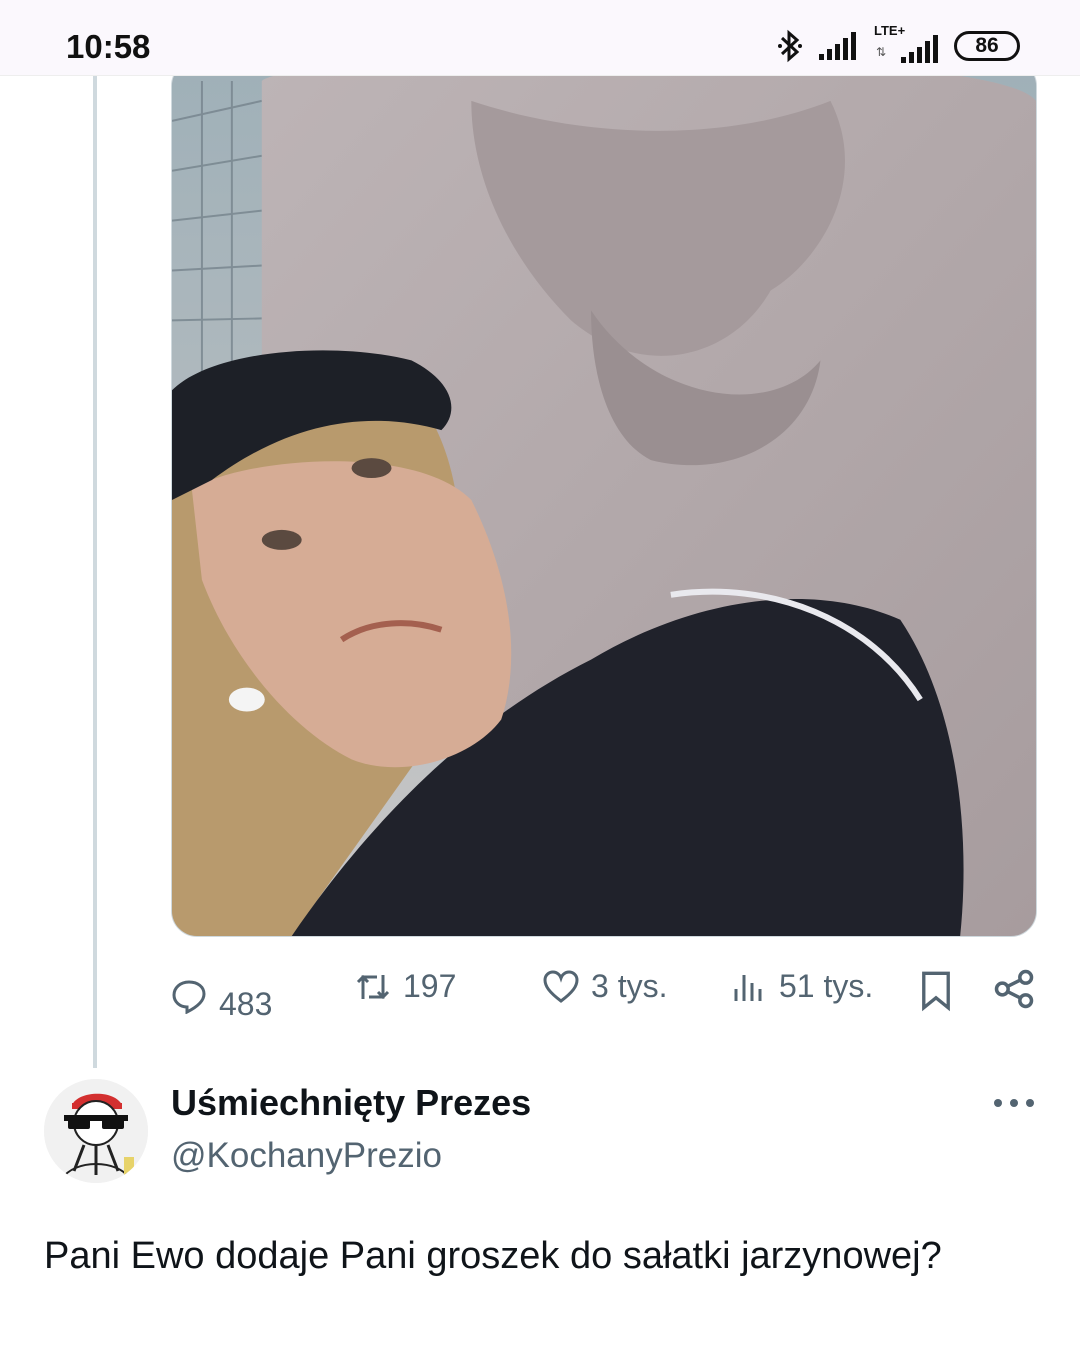  I want to click on avatar-illustration, so click(96, 1131).